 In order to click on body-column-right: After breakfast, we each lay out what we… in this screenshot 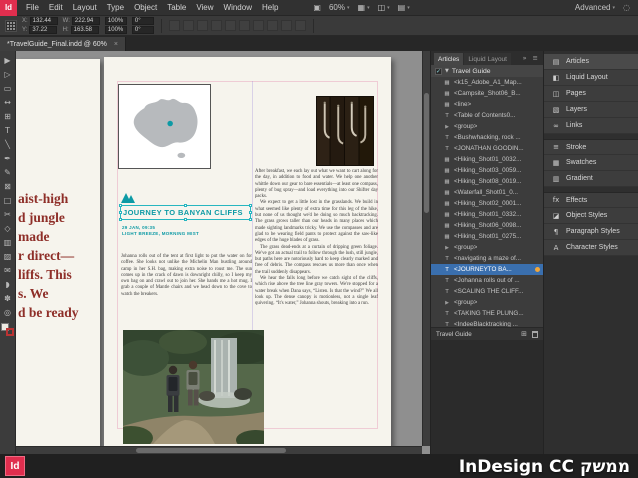, I will do `click(316, 238)`.